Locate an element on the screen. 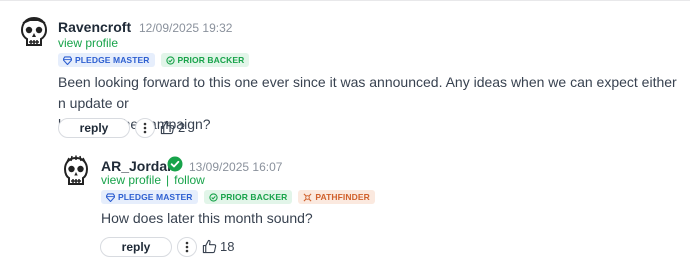 The width and height of the screenshot is (690, 269). divider is located at coordinates (345, 0).